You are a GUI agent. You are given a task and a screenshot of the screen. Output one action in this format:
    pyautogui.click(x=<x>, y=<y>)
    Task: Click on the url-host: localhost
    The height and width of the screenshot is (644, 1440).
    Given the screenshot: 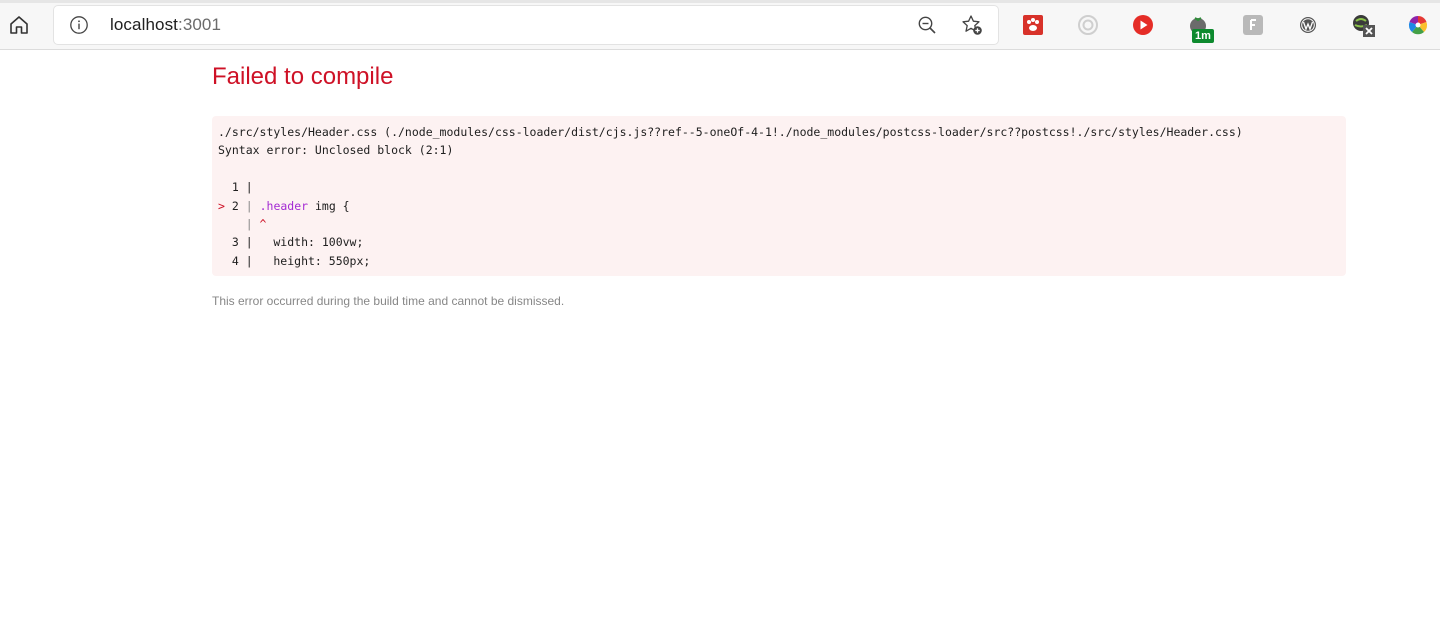 What is the action you would take?
    pyautogui.click(x=144, y=24)
    